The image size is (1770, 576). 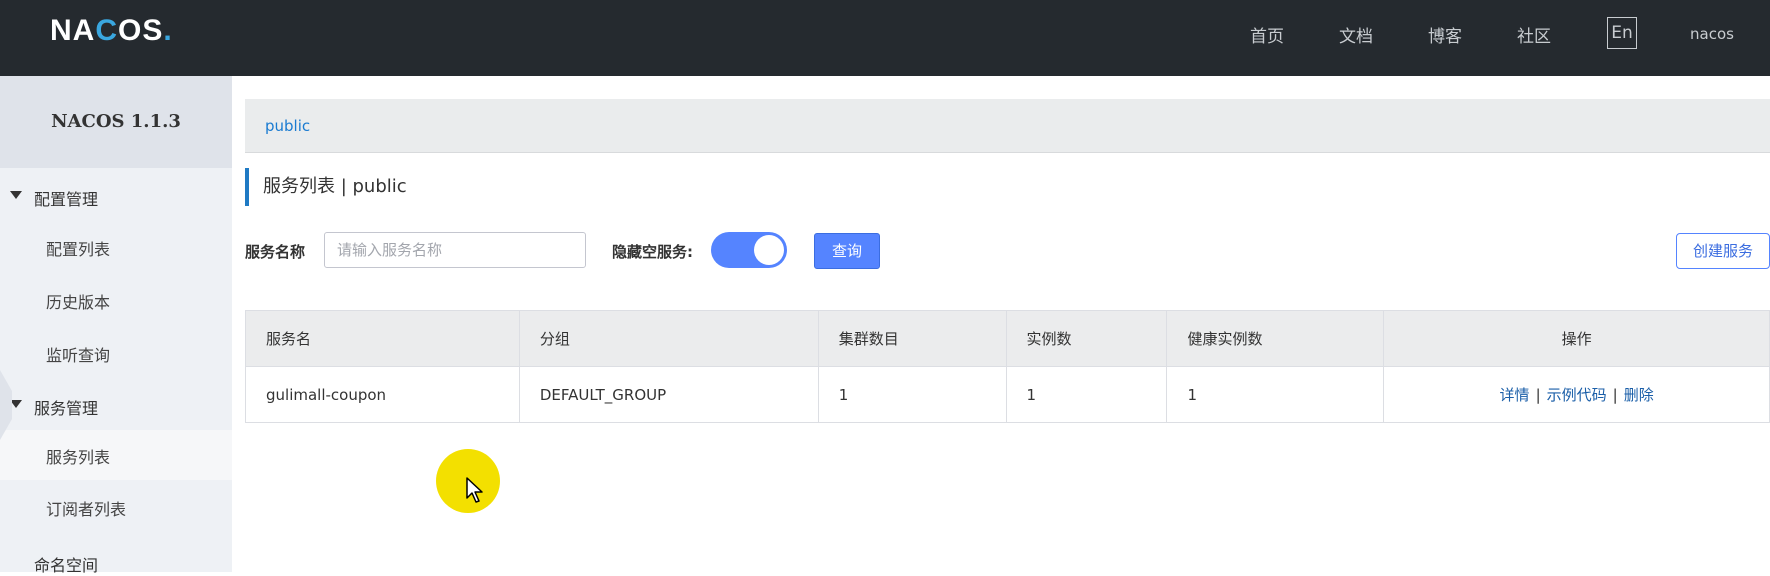 What do you see at coordinates (326, 187) in the screenshot?
I see `page-title: 服务列表 | public` at bounding box center [326, 187].